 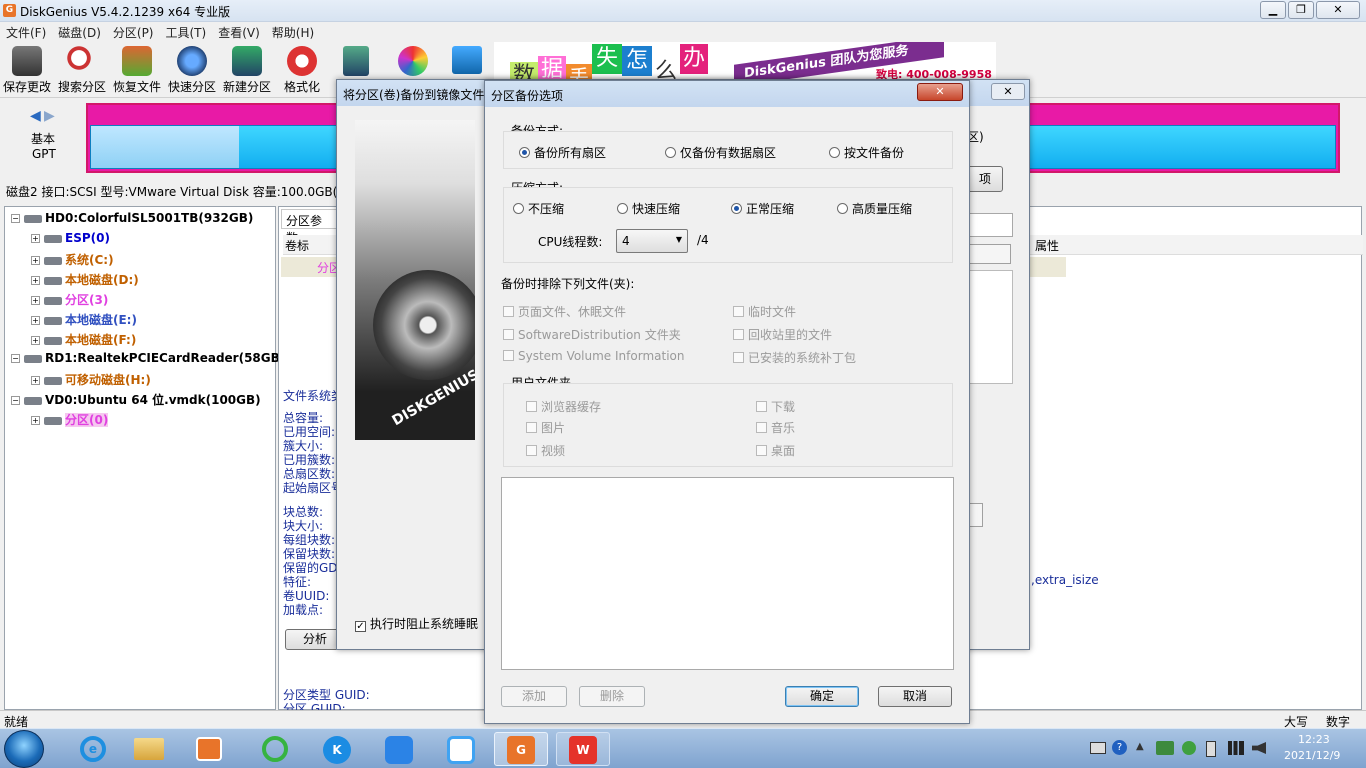 I want to click on menu-file: 文件(F), so click(x=26, y=31).